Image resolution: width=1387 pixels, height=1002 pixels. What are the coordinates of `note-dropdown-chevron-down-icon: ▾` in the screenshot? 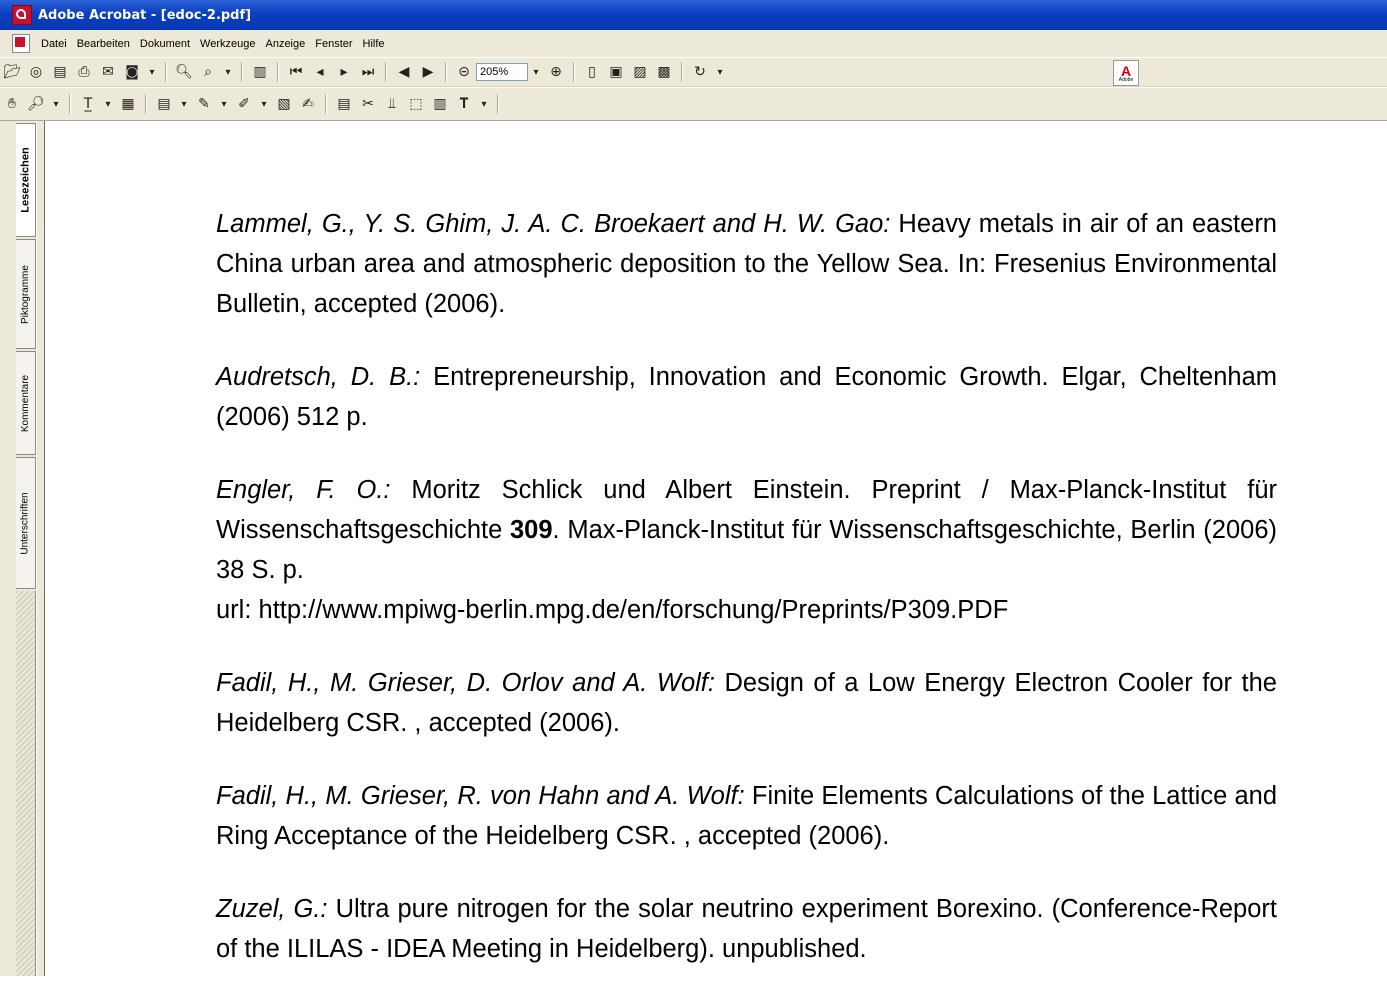 It's located at (184, 104).